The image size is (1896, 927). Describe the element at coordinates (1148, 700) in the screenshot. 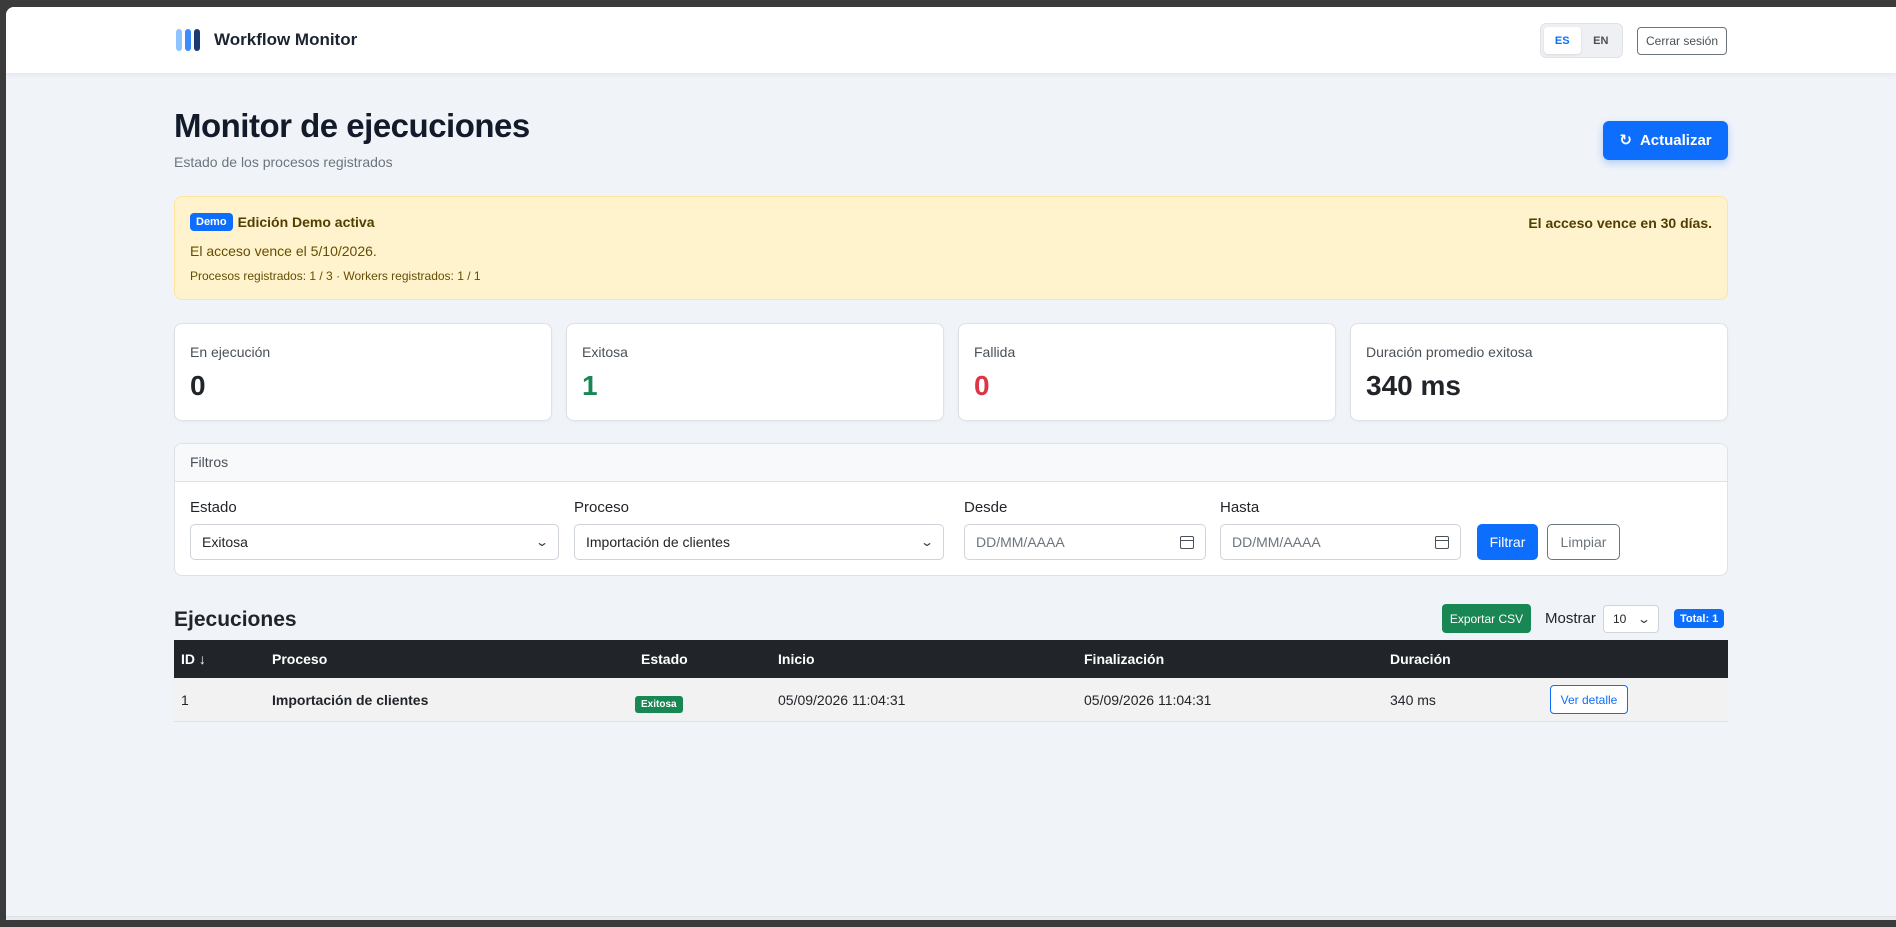

I see `cell-end: 05/09/2026 11:04:31` at that location.